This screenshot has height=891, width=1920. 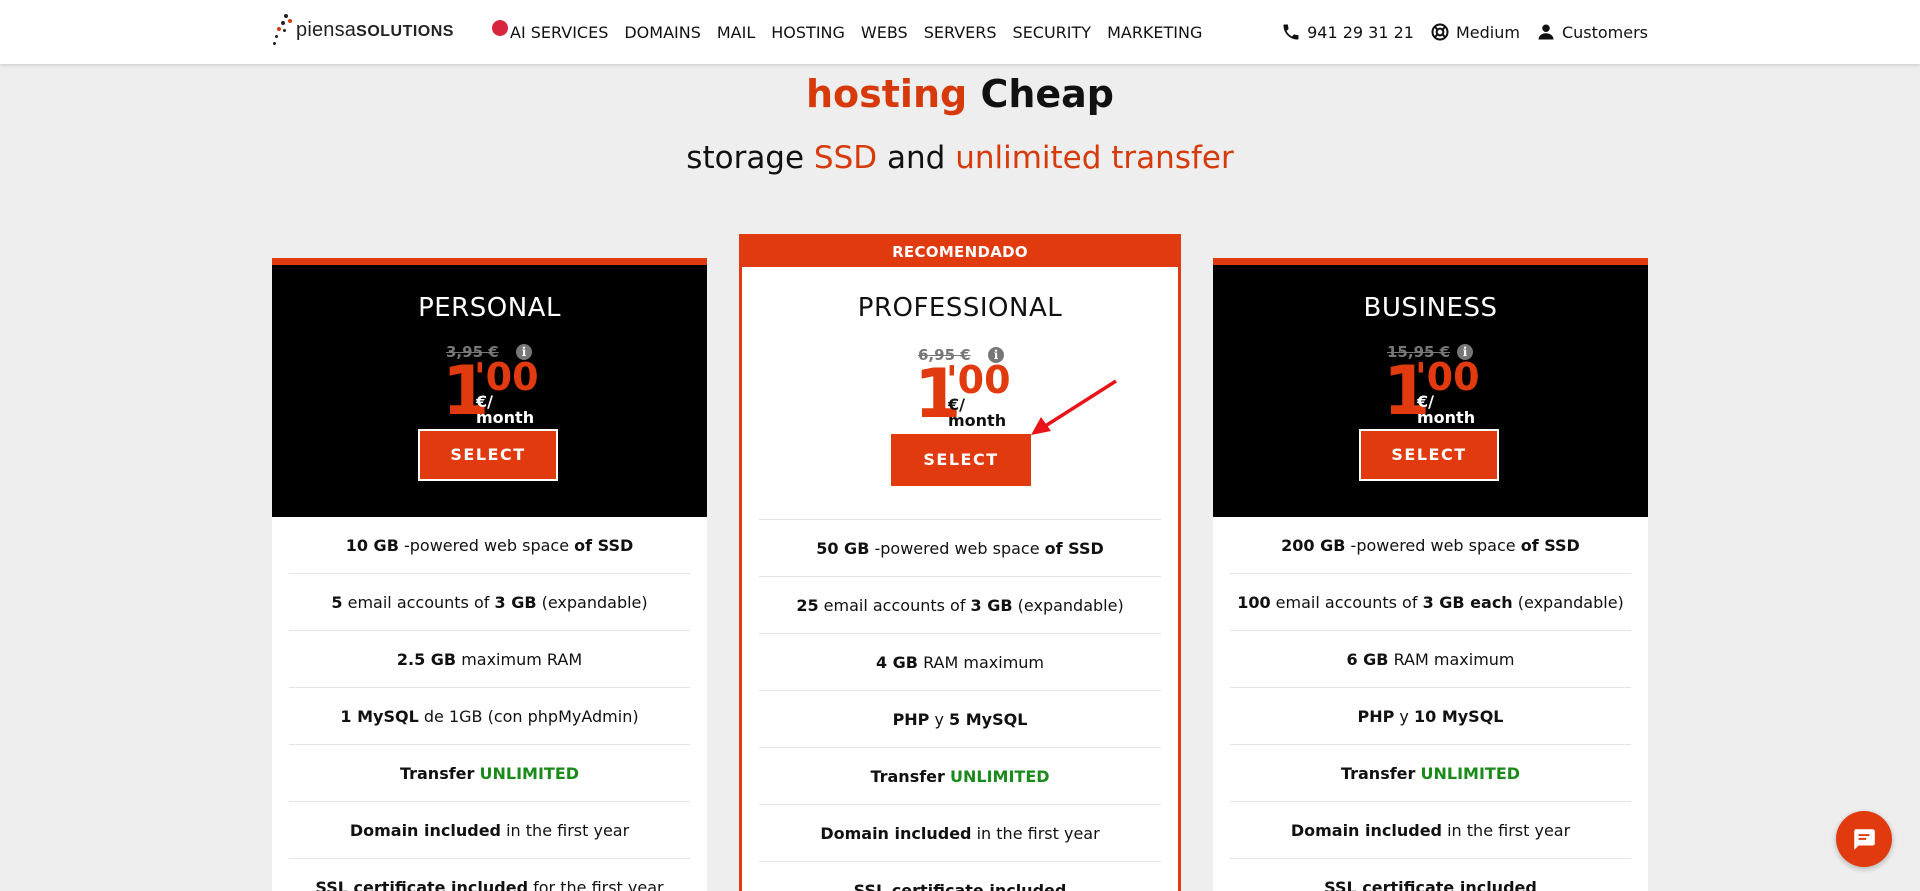 I want to click on page-subtitle: storage SSD and unlimited transfer, so click(x=960, y=158).